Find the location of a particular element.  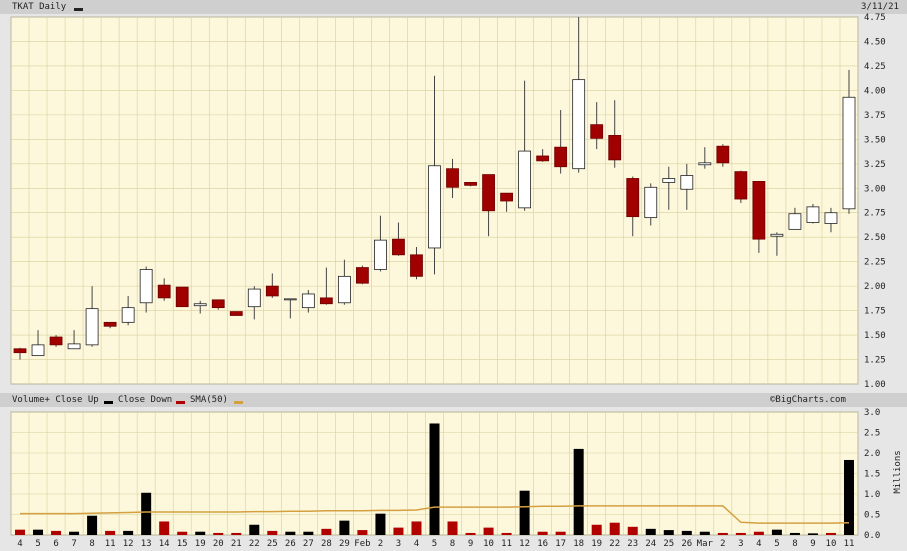

volume-tick-label: 3.0 is located at coordinates (872, 413).